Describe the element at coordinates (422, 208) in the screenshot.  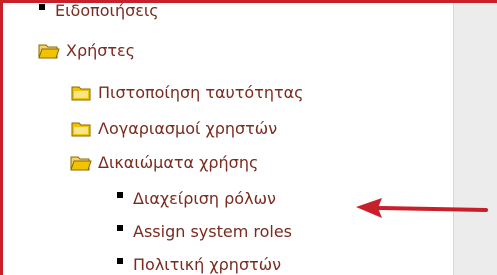
I see `annotation-arrow-icon` at that location.